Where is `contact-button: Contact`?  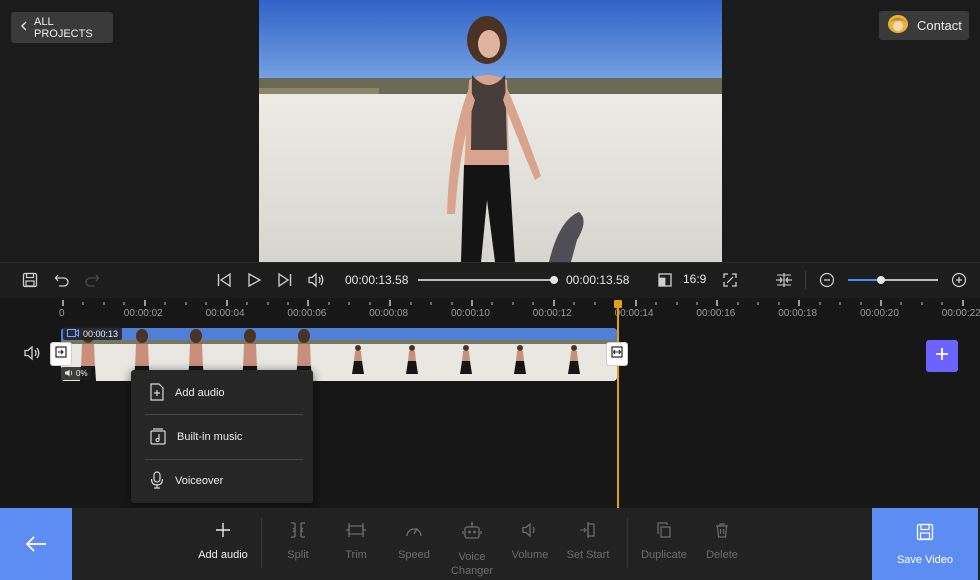 contact-button: Contact is located at coordinates (924, 25).